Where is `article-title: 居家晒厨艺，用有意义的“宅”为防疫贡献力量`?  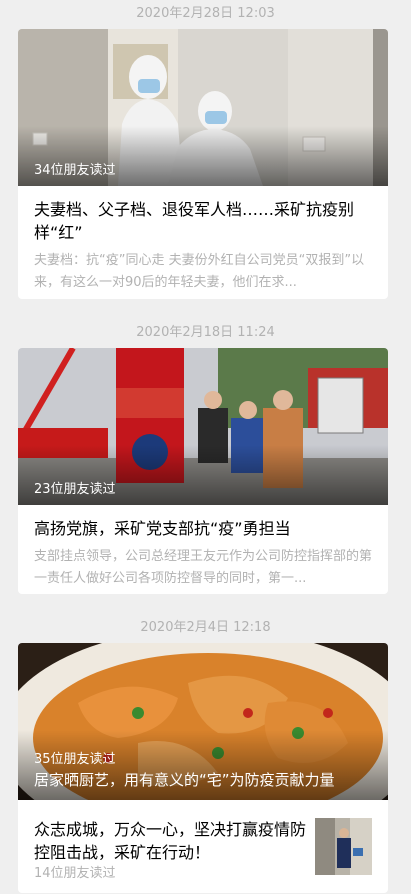
article-title: 居家晒厨艺，用有意义的“宅”为防疫贡献力量 is located at coordinates (208, 779).